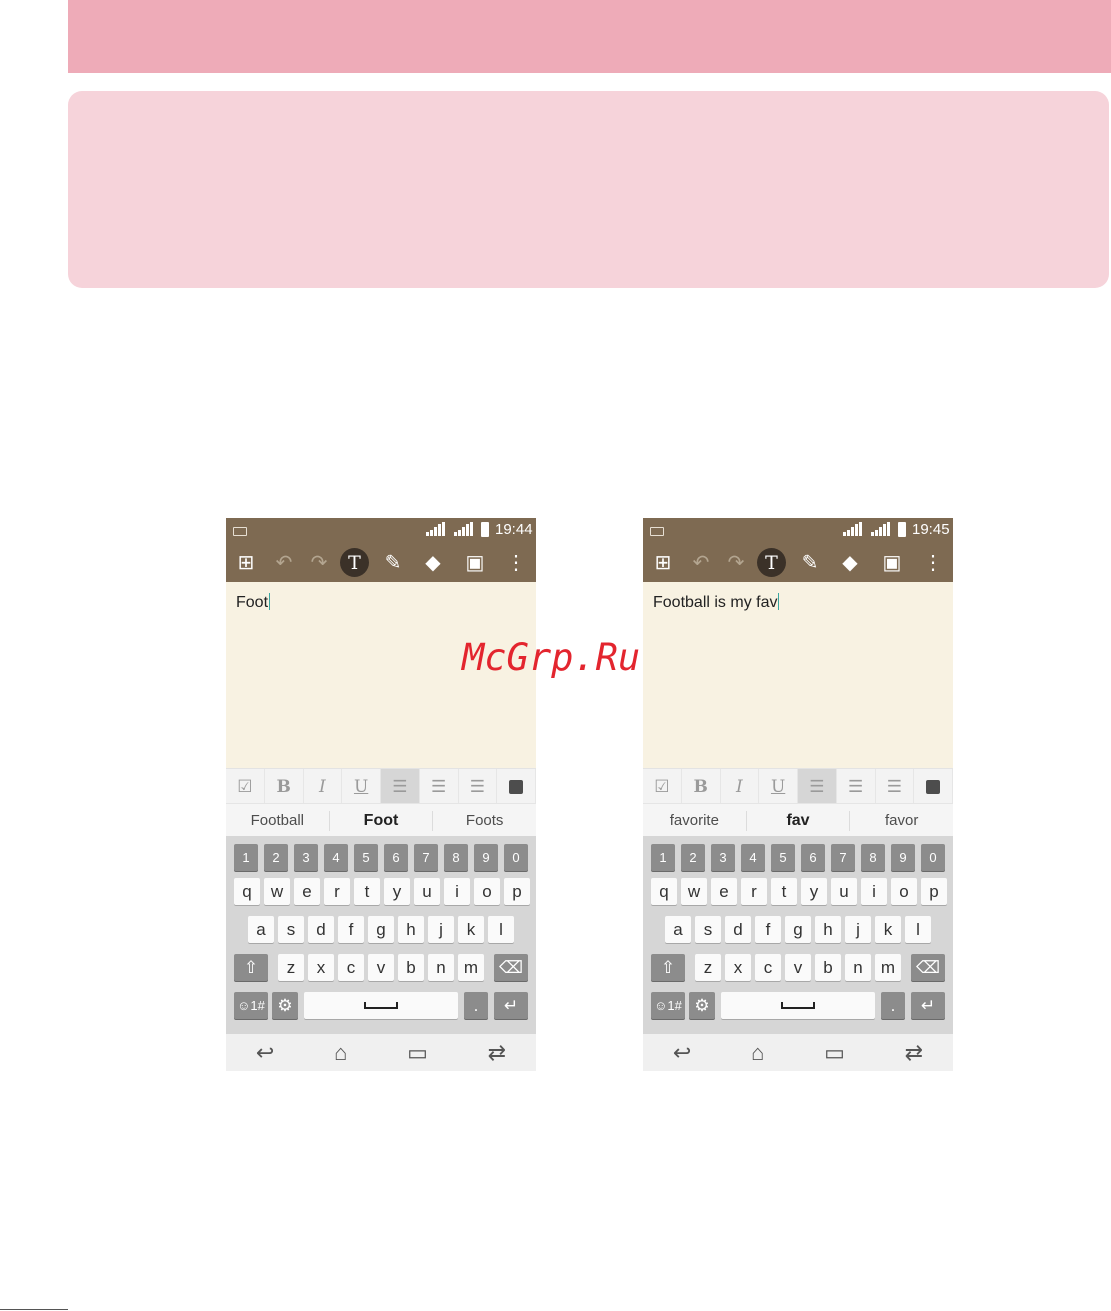 Image resolution: width=1111 pixels, height=1311 pixels. What do you see at coordinates (284, 562) in the screenshot?
I see `undo-icon: ↶` at bounding box center [284, 562].